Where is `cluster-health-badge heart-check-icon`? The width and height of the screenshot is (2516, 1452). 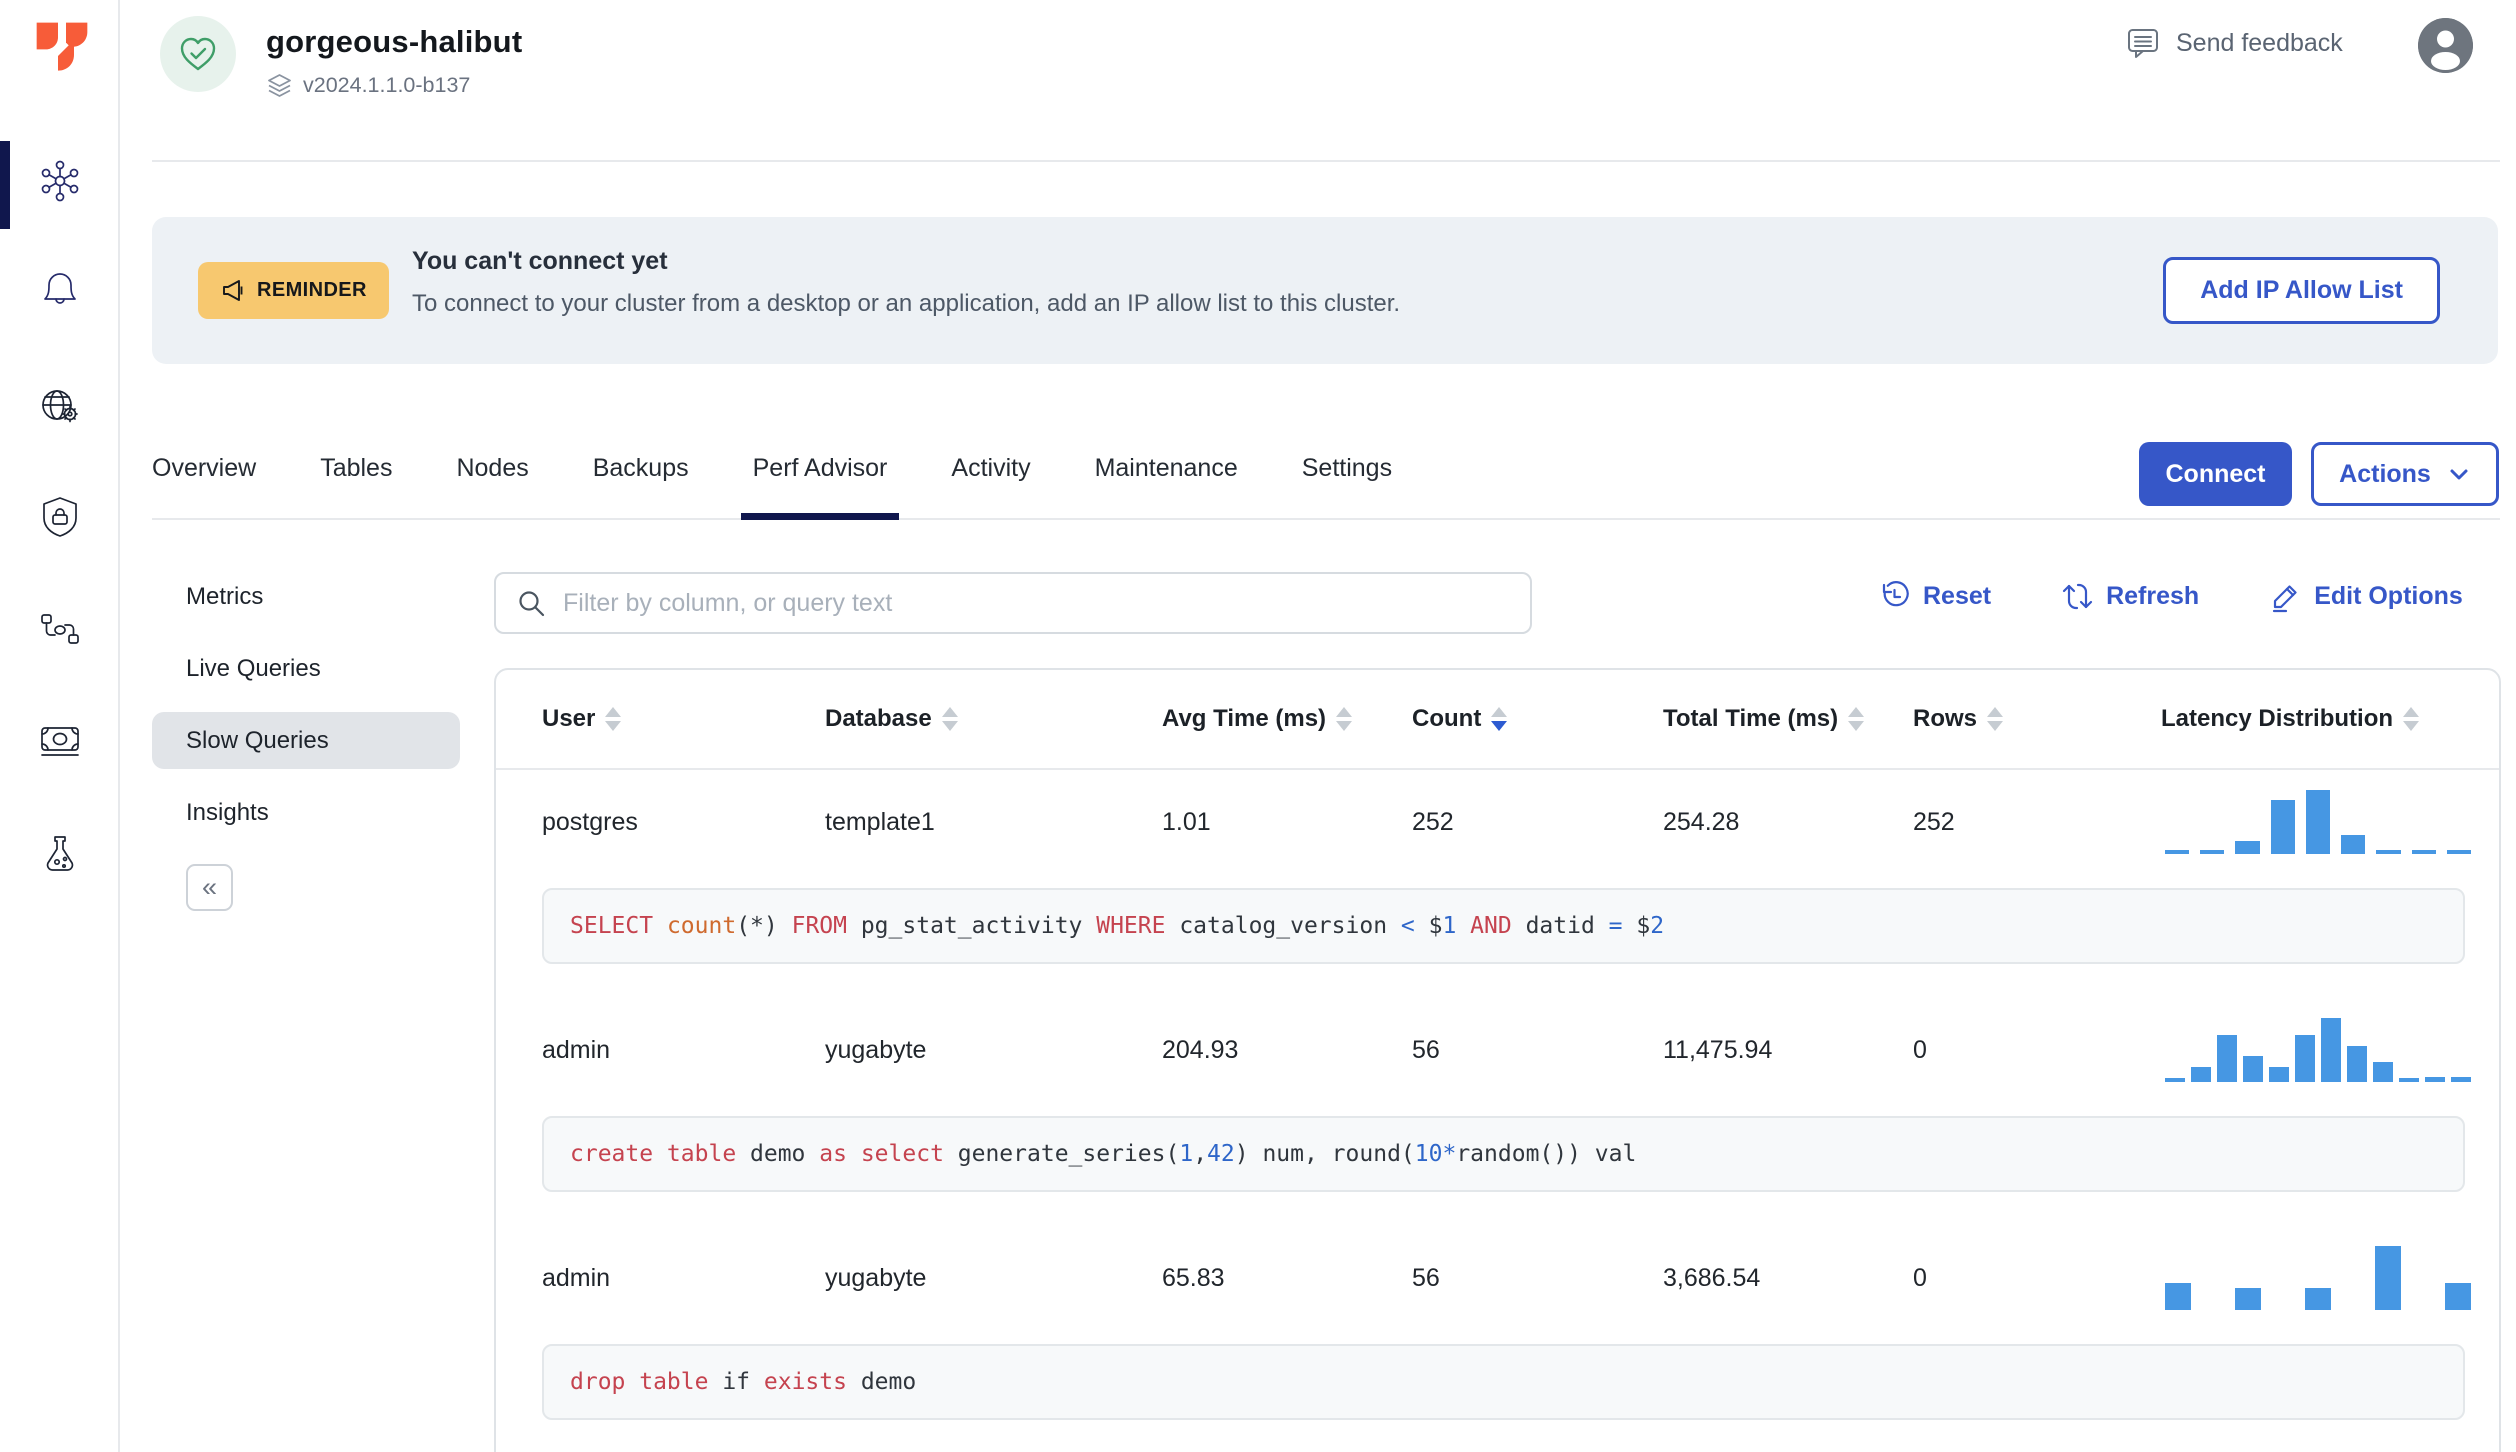 cluster-health-badge heart-check-icon is located at coordinates (198, 54).